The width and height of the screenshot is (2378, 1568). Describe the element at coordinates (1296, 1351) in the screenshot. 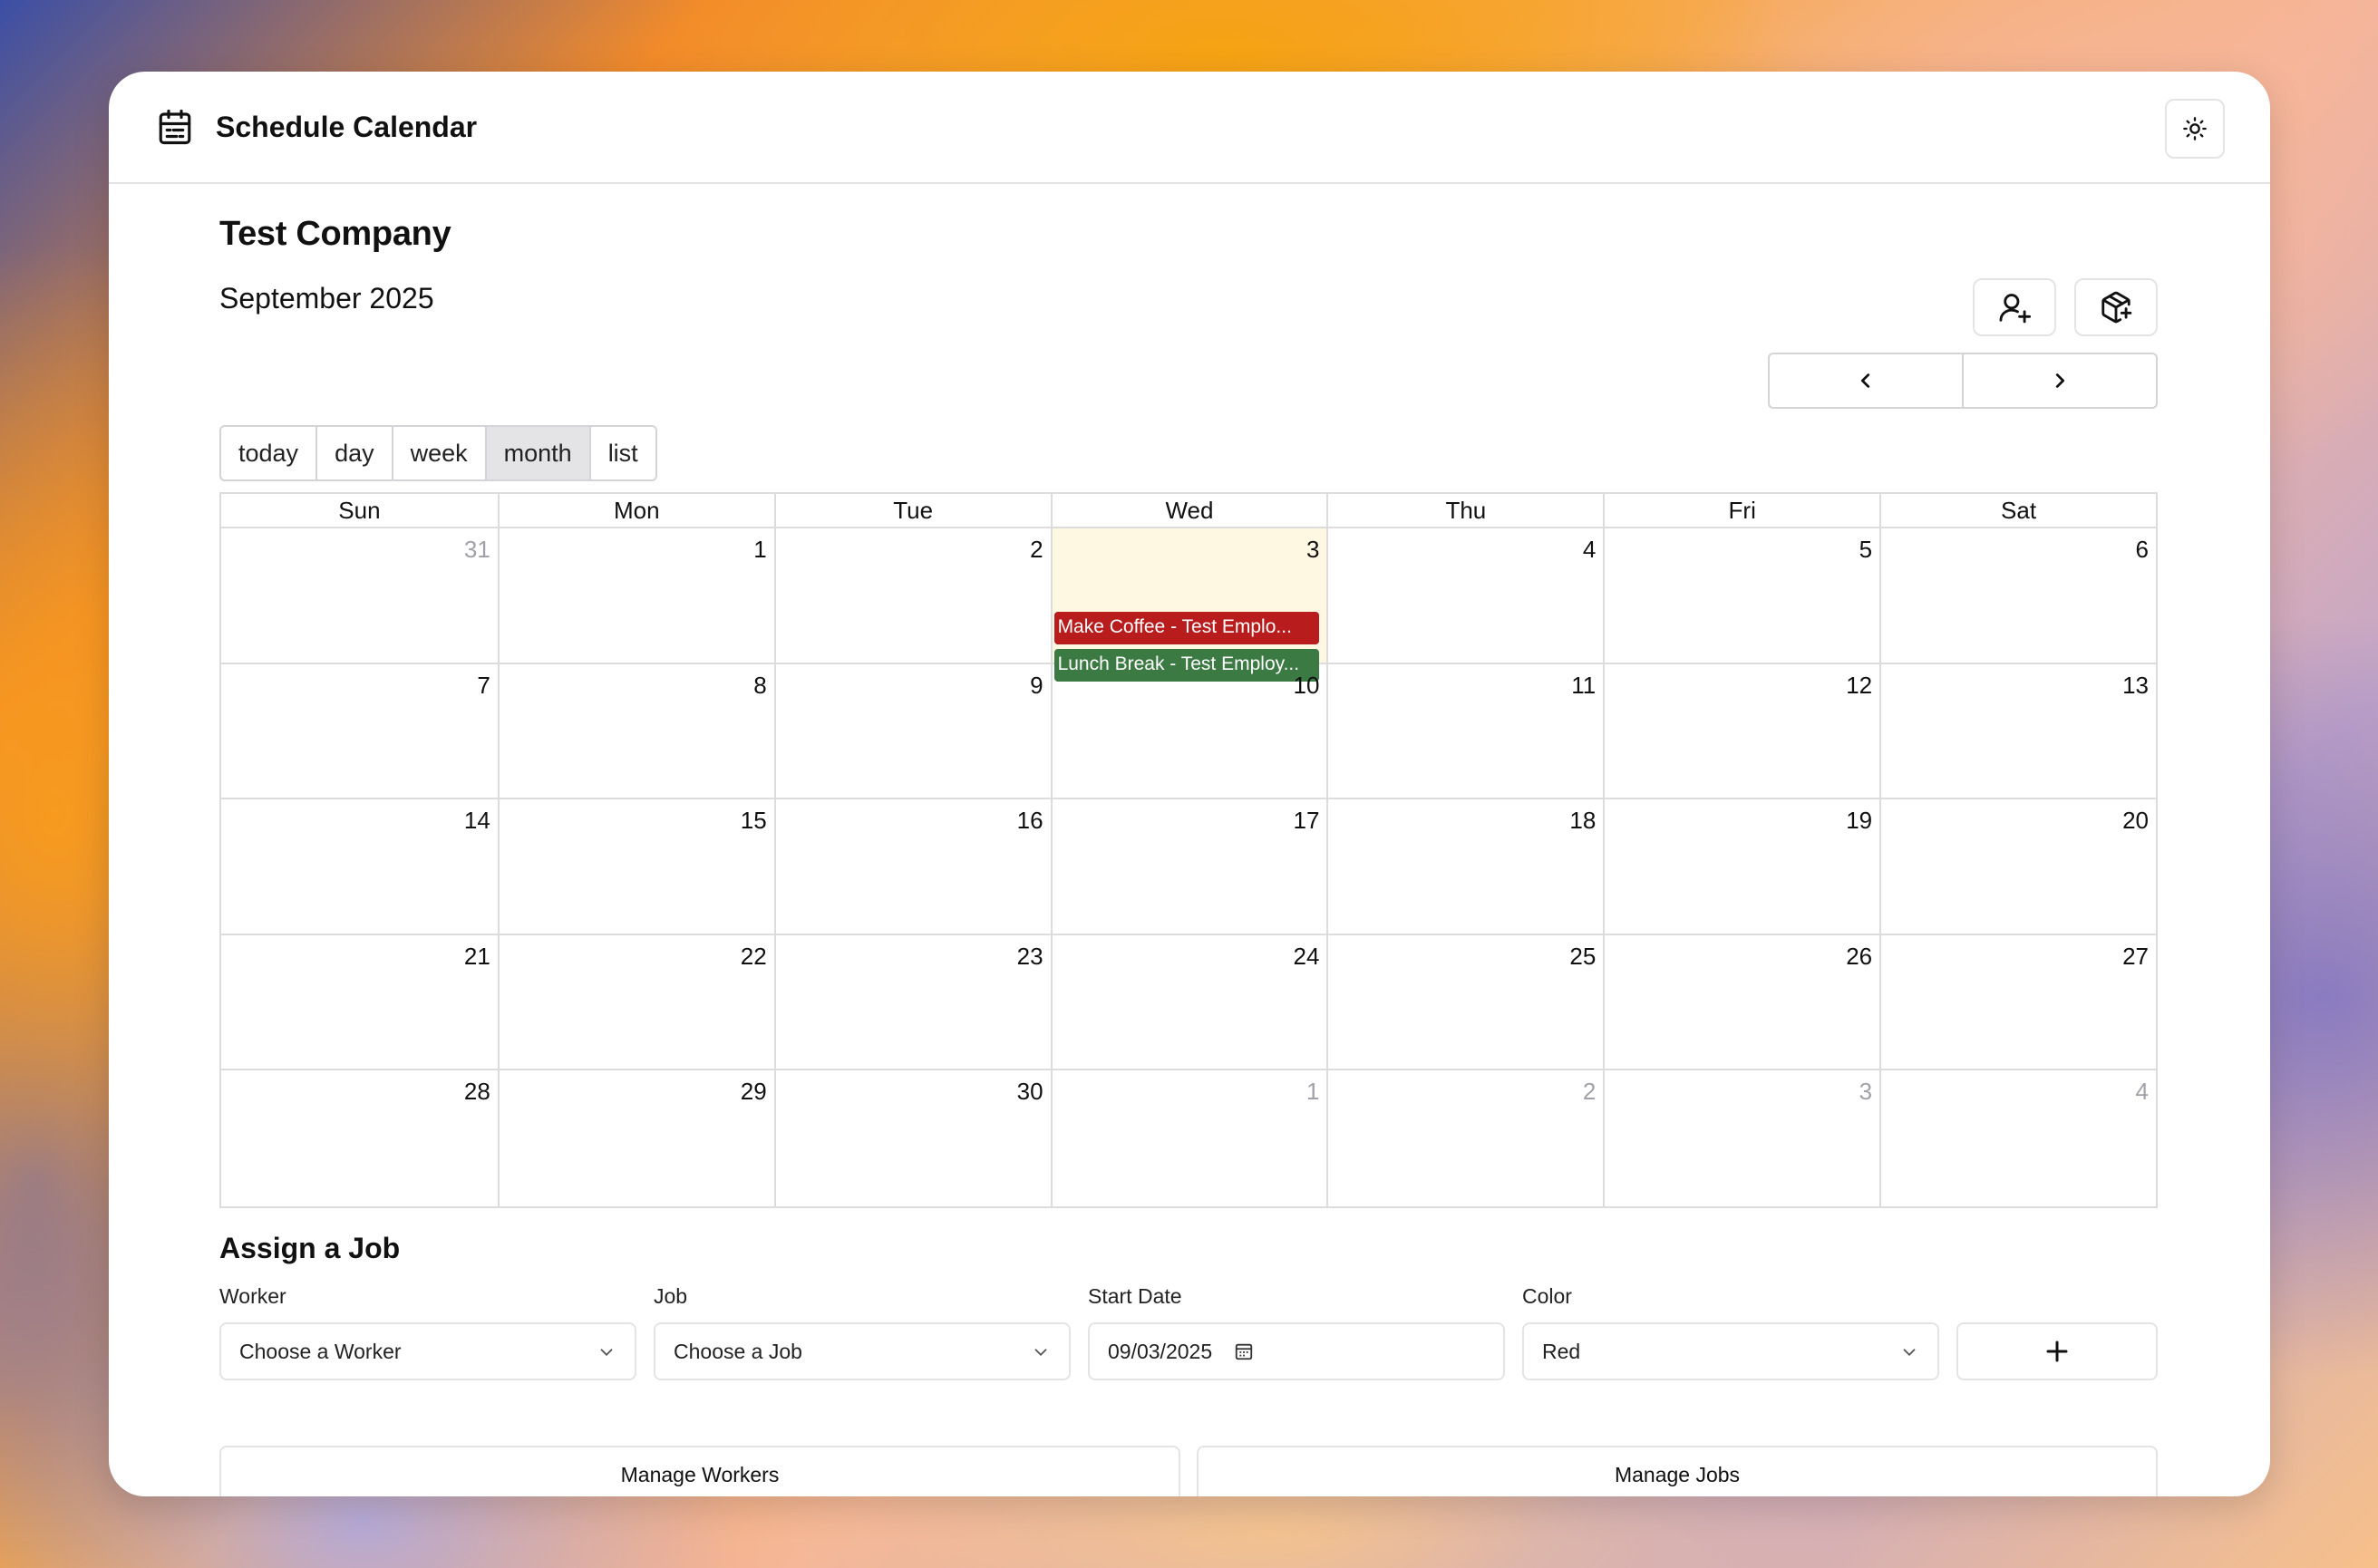

I see `start-date-input: 09/03/2025` at that location.